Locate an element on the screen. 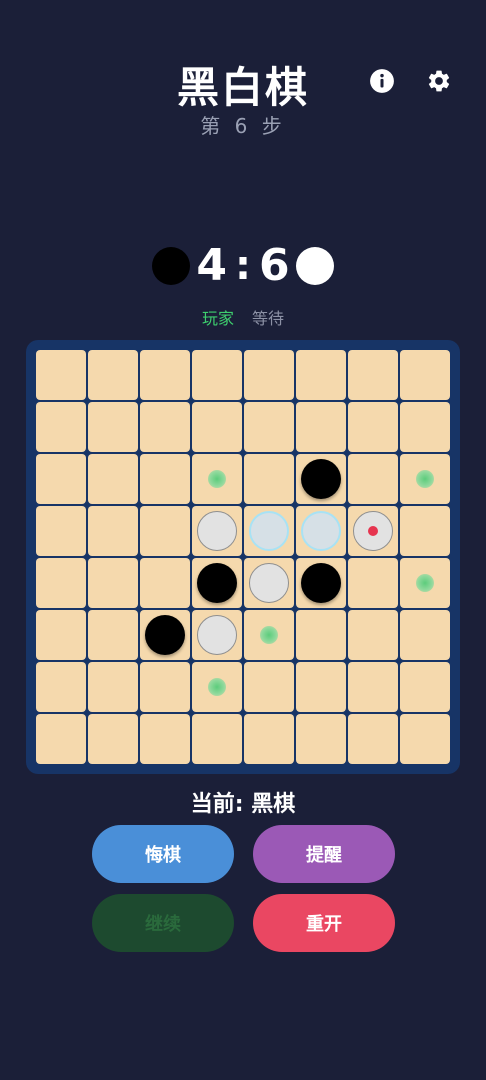  hint-button: 提醒 is located at coordinates (324, 854).